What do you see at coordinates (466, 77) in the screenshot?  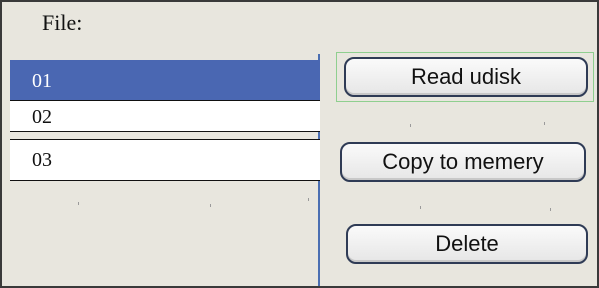 I see `read-udisk-button: Read udisk` at bounding box center [466, 77].